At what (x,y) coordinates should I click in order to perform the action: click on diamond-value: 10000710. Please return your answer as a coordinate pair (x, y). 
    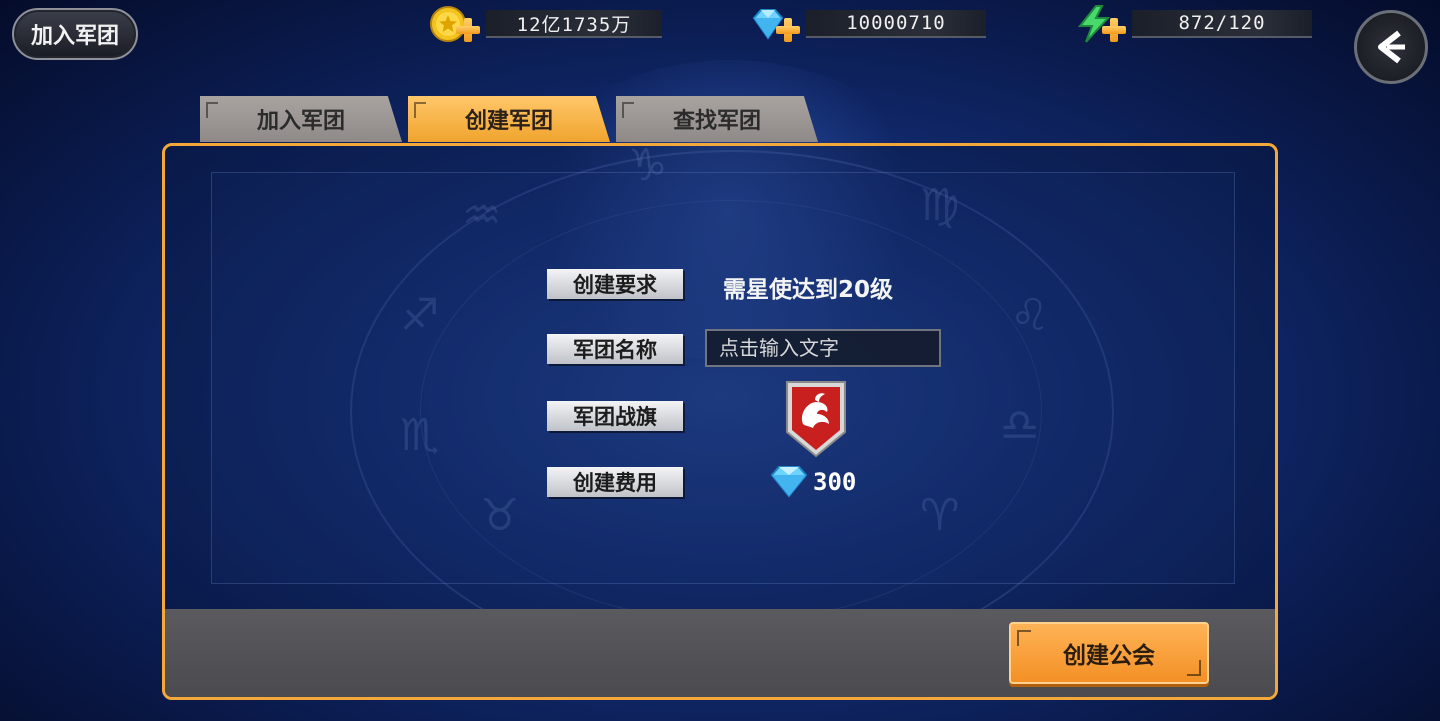
    Looking at the image, I should click on (896, 23).